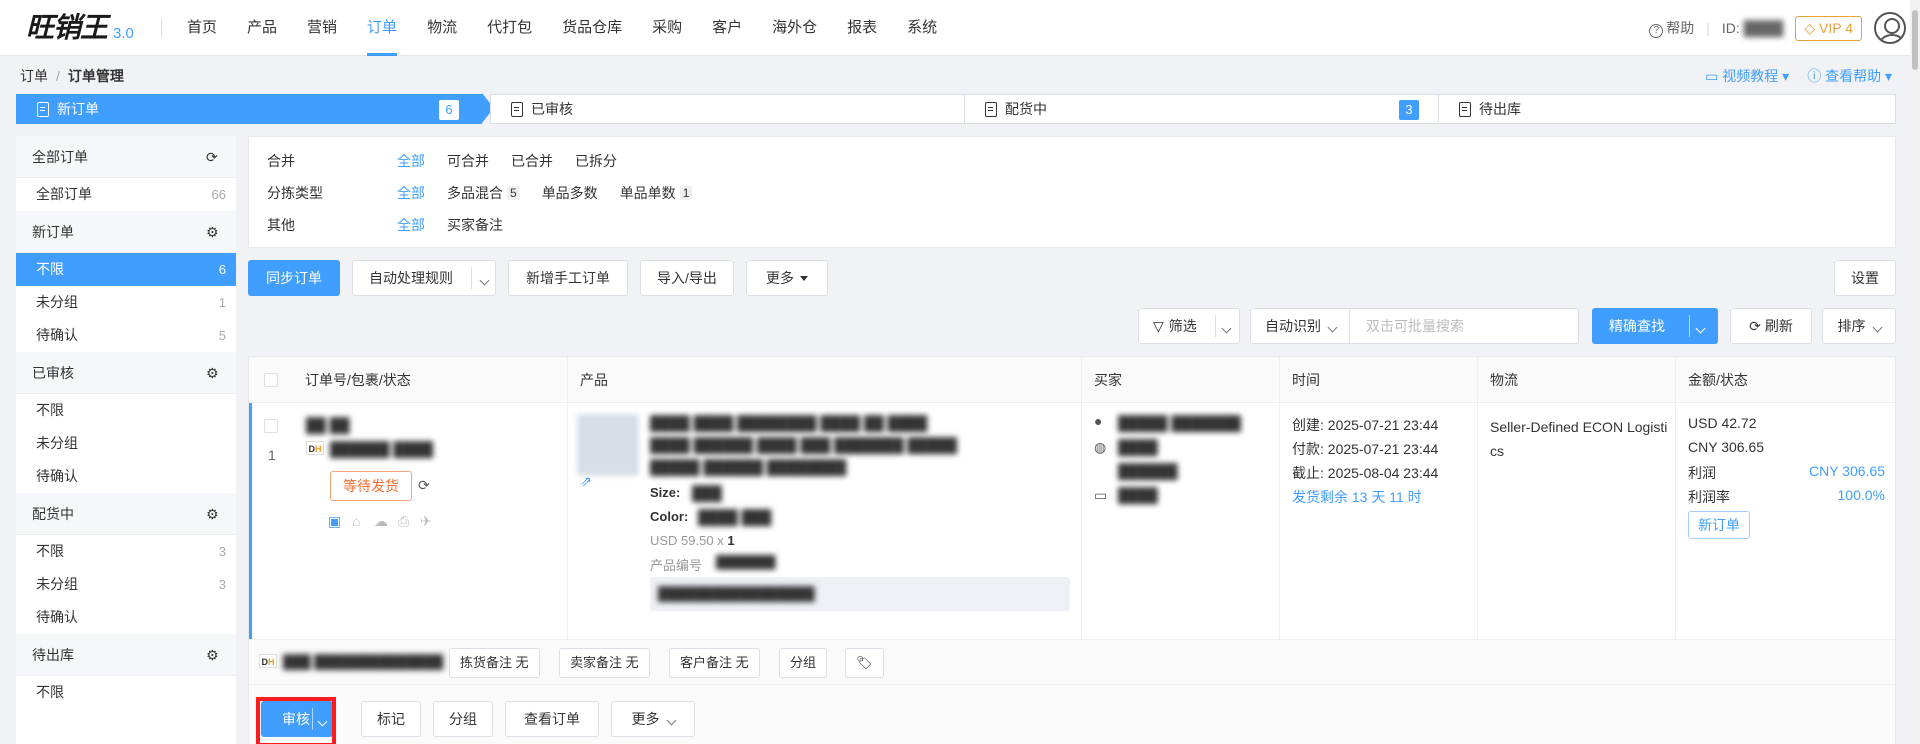  I want to click on logo-divider, so click(161, 28).